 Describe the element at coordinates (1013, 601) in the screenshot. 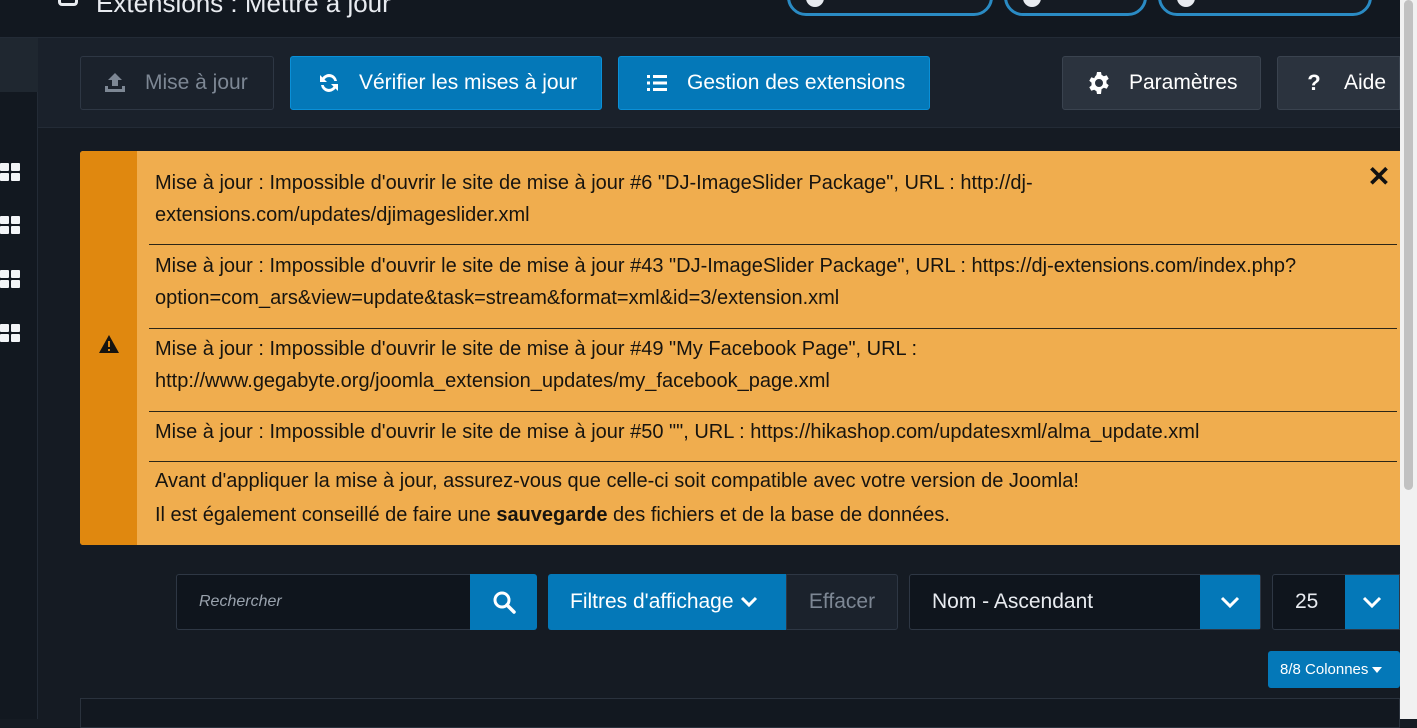

I see `sort-select-value: Nom - Ascendant` at that location.